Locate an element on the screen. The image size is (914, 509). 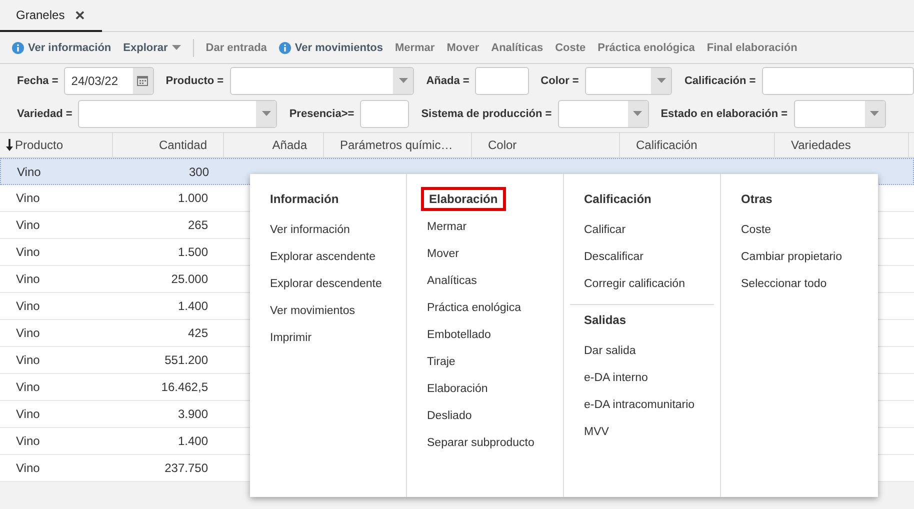
toolbar-button: Coste is located at coordinates (570, 48).